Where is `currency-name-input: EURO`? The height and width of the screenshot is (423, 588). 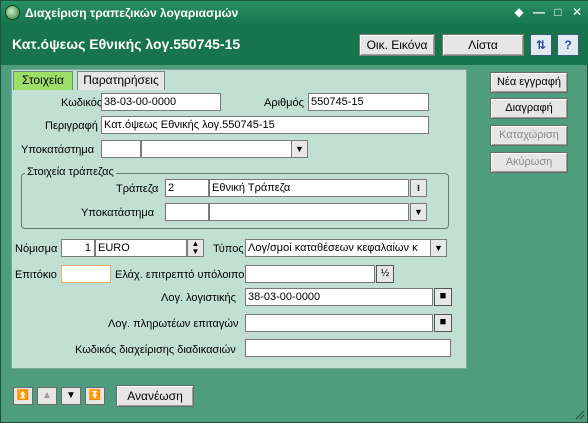 currency-name-input: EURO is located at coordinates (141, 248).